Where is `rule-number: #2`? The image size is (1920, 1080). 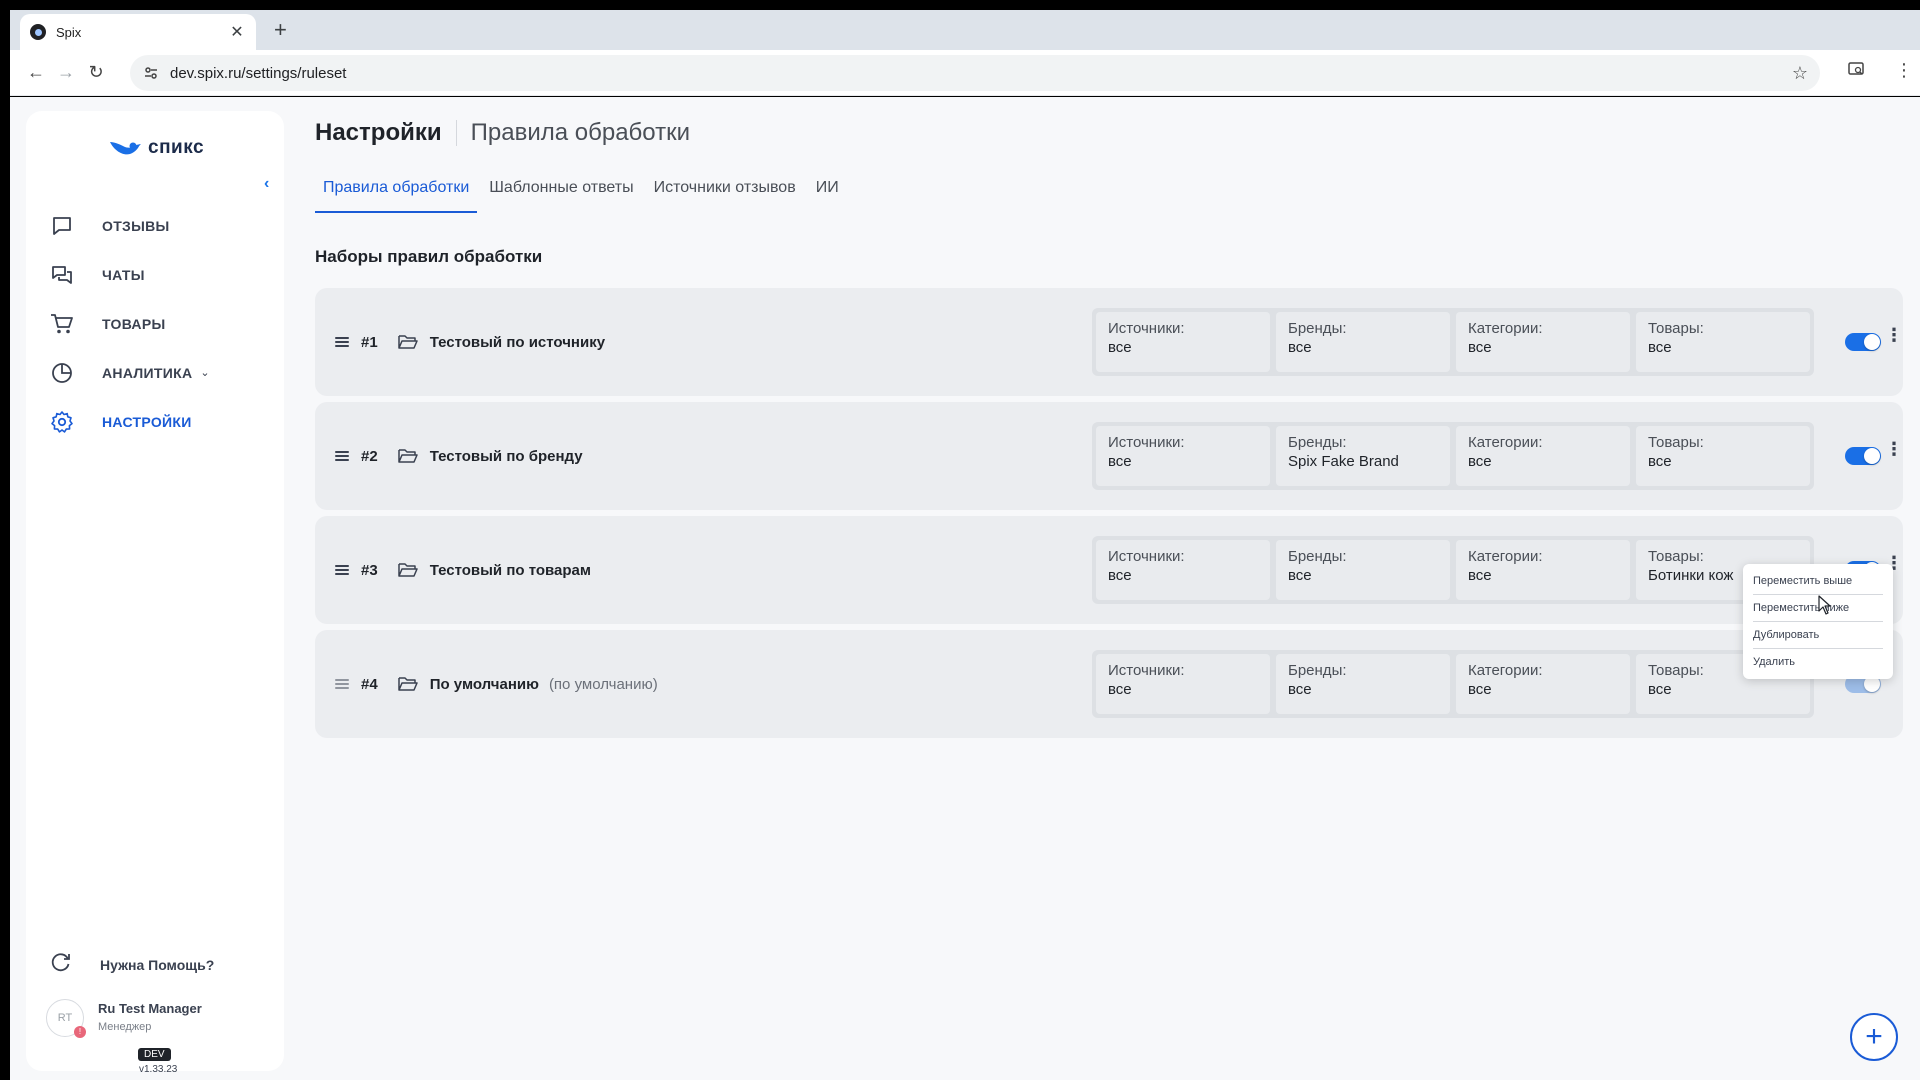
rule-number: #2 is located at coordinates (369, 456).